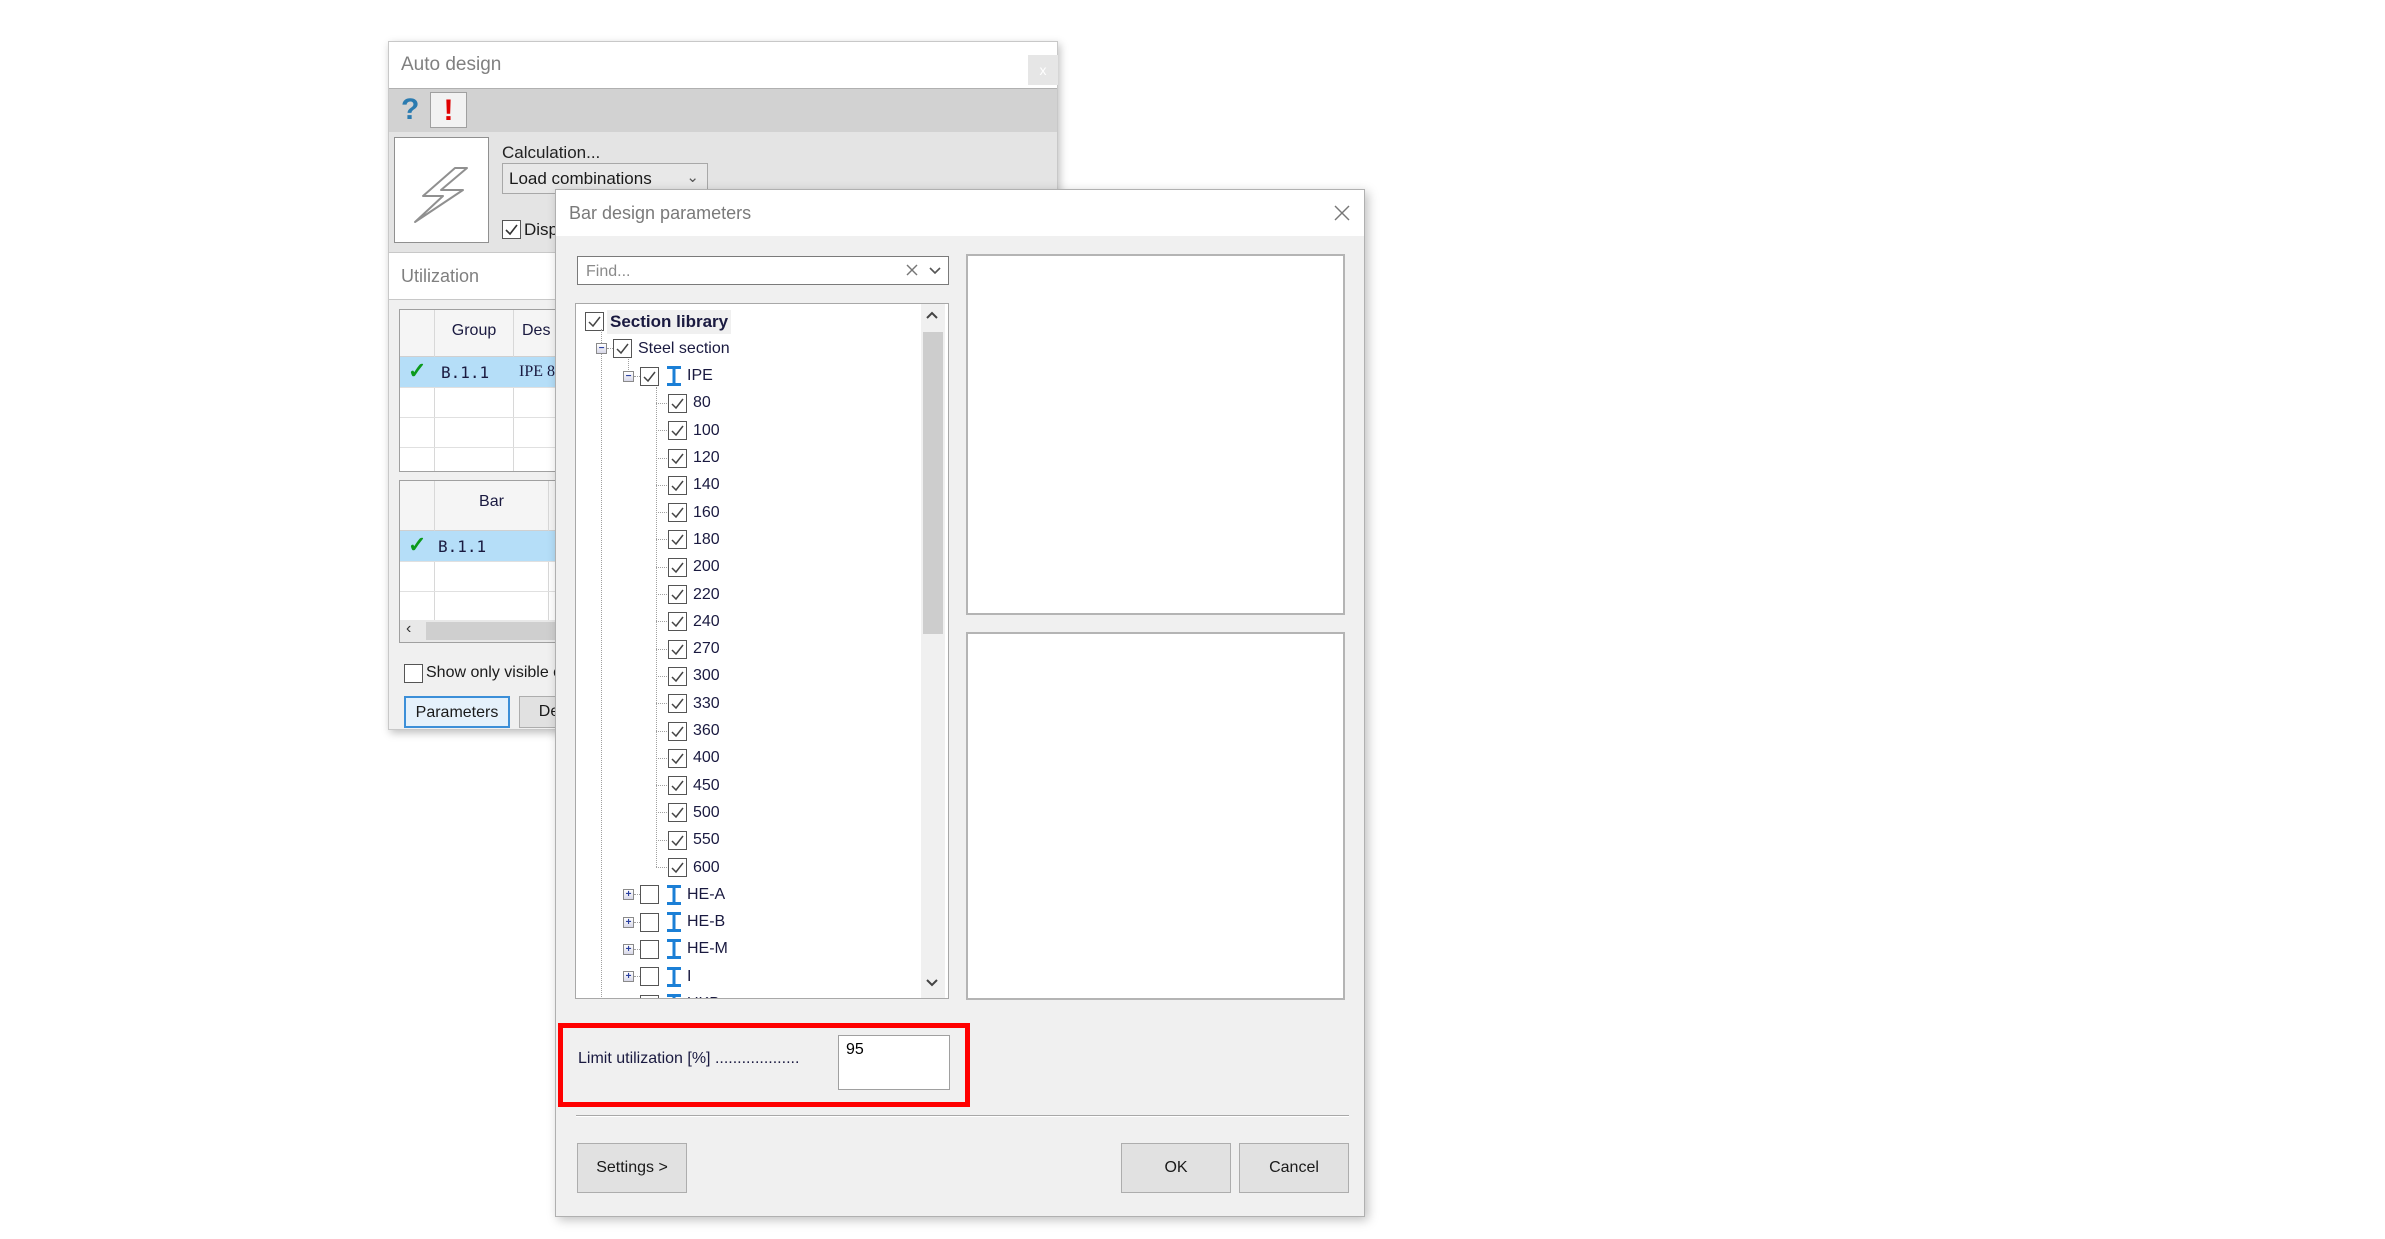 The height and width of the screenshot is (1239, 2385). What do you see at coordinates (441, 190) in the screenshot?
I see `run-calculation-button` at bounding box center [441, 190].